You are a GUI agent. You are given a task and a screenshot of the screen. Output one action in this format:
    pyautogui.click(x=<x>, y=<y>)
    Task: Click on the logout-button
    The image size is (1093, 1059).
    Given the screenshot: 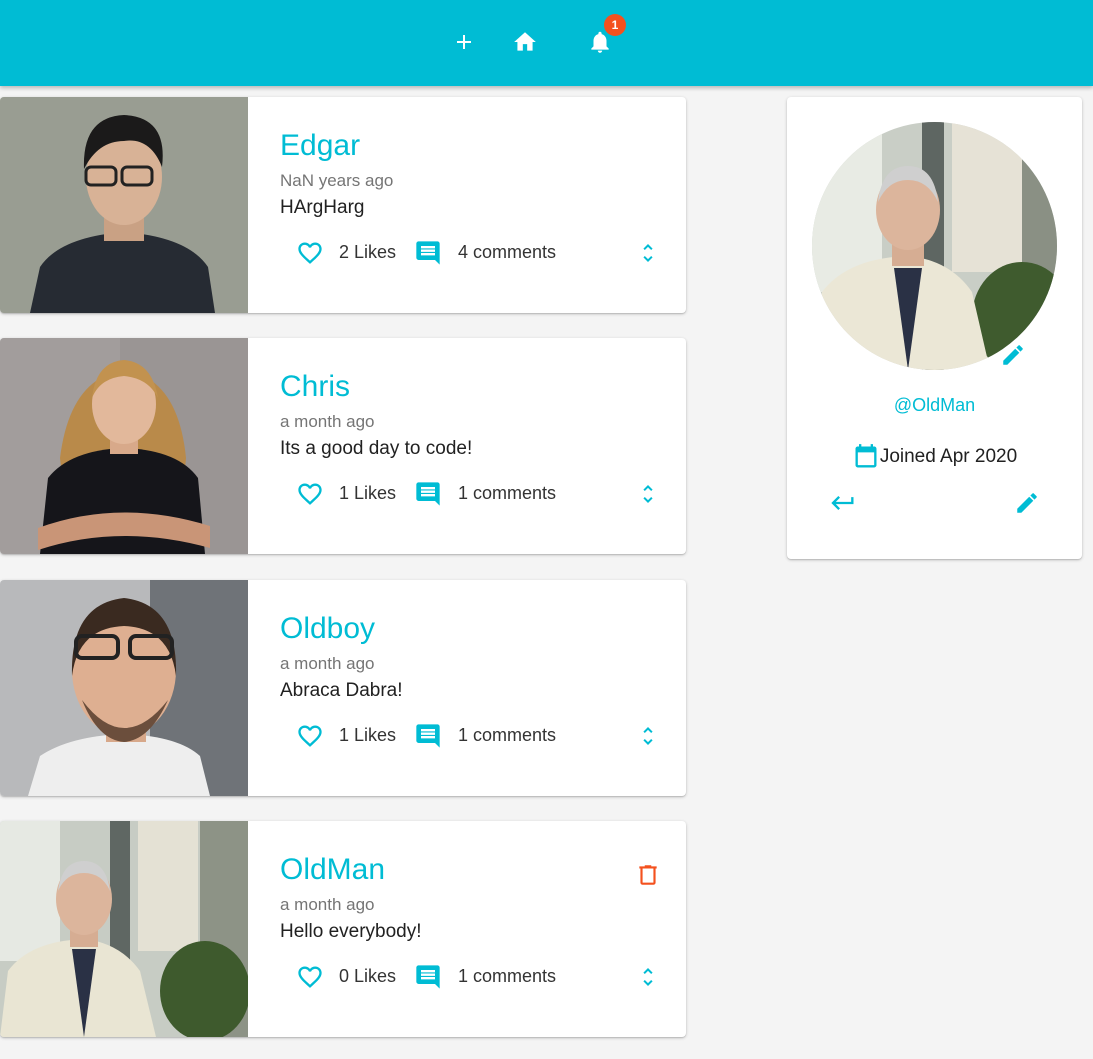 What is the action you would take?
    pyautogui.click(x=843, y=503)
    